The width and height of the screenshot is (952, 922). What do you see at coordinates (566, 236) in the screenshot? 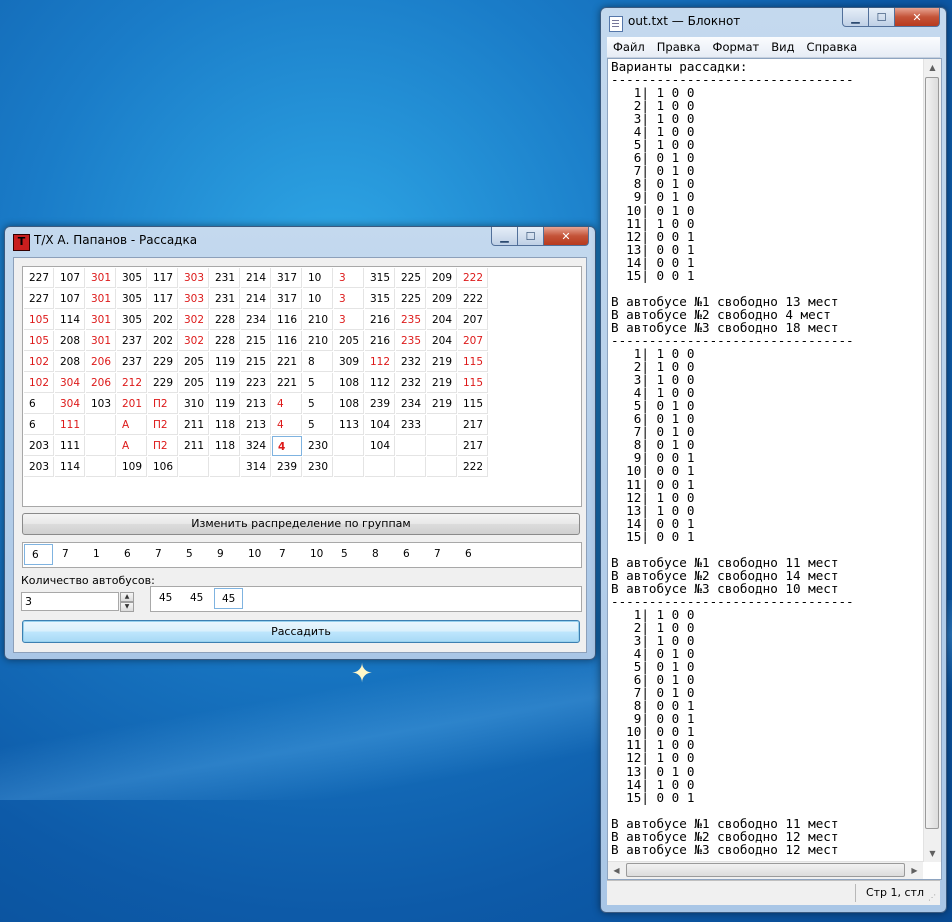
I see `close-button: ✕` at bounding box center [566, 236].